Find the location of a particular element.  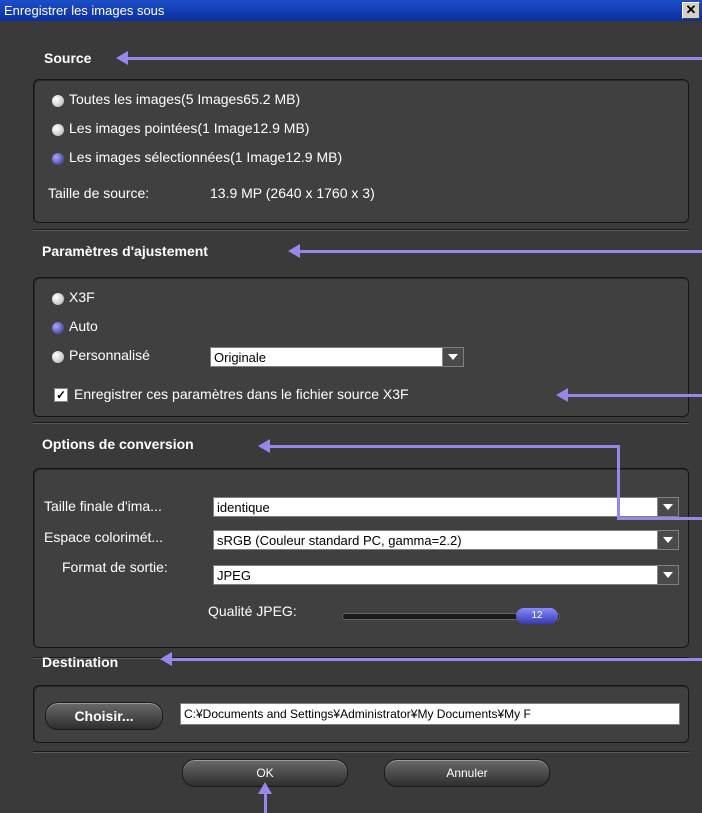

custom-settings-value: Originale is located at coordinates (240, 357).